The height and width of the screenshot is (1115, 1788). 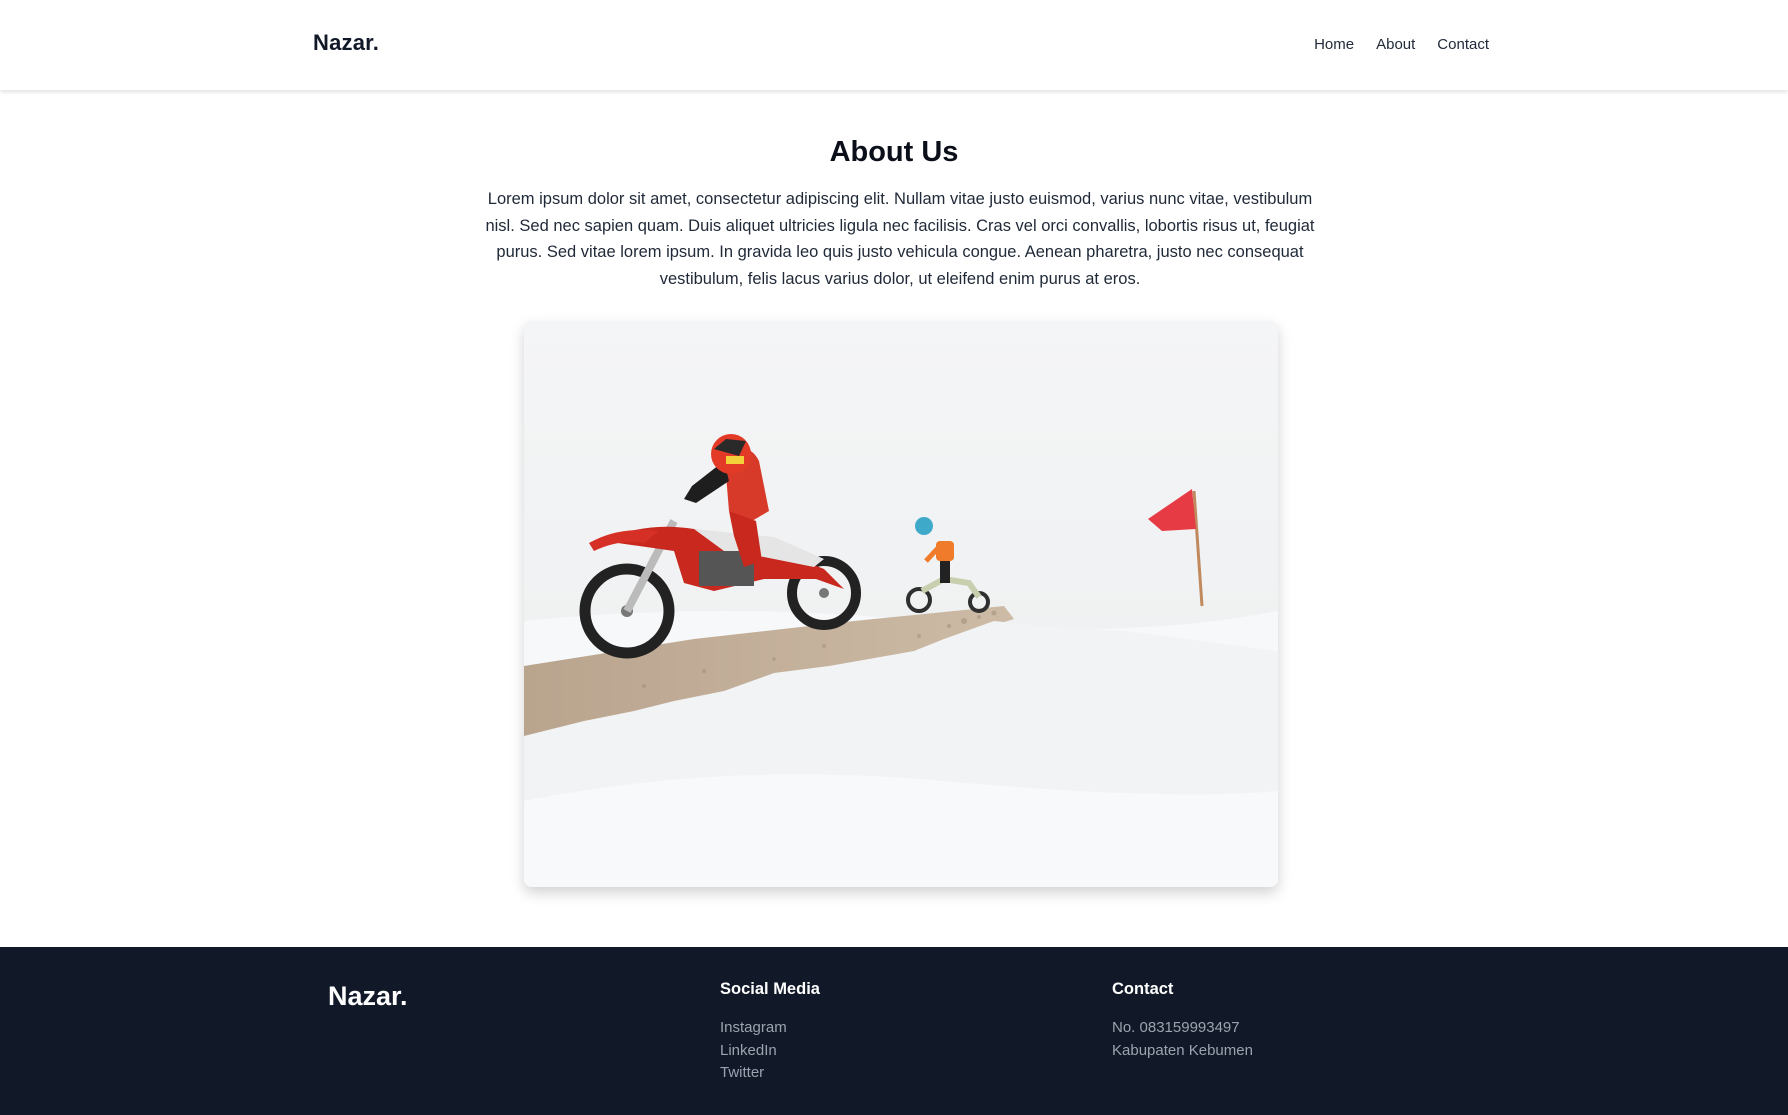 What do you see at coordinates (770, 989) in the screenshot?
I see `footer-social-heading: Social Media` at bounding box center [770, 989].